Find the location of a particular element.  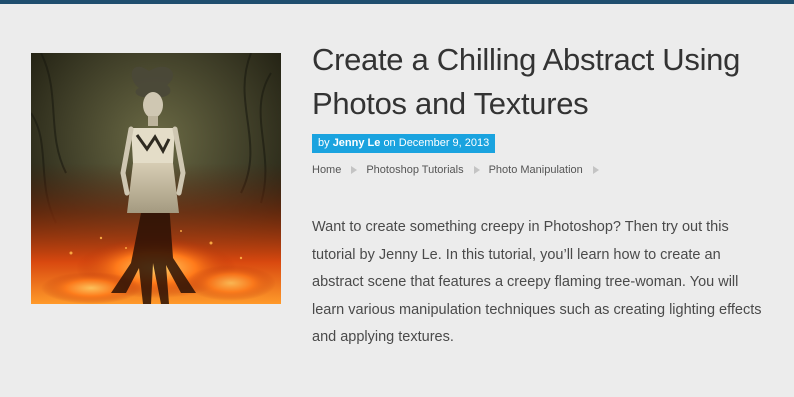

byline-prefix: by is located at coordinates (324, 143).